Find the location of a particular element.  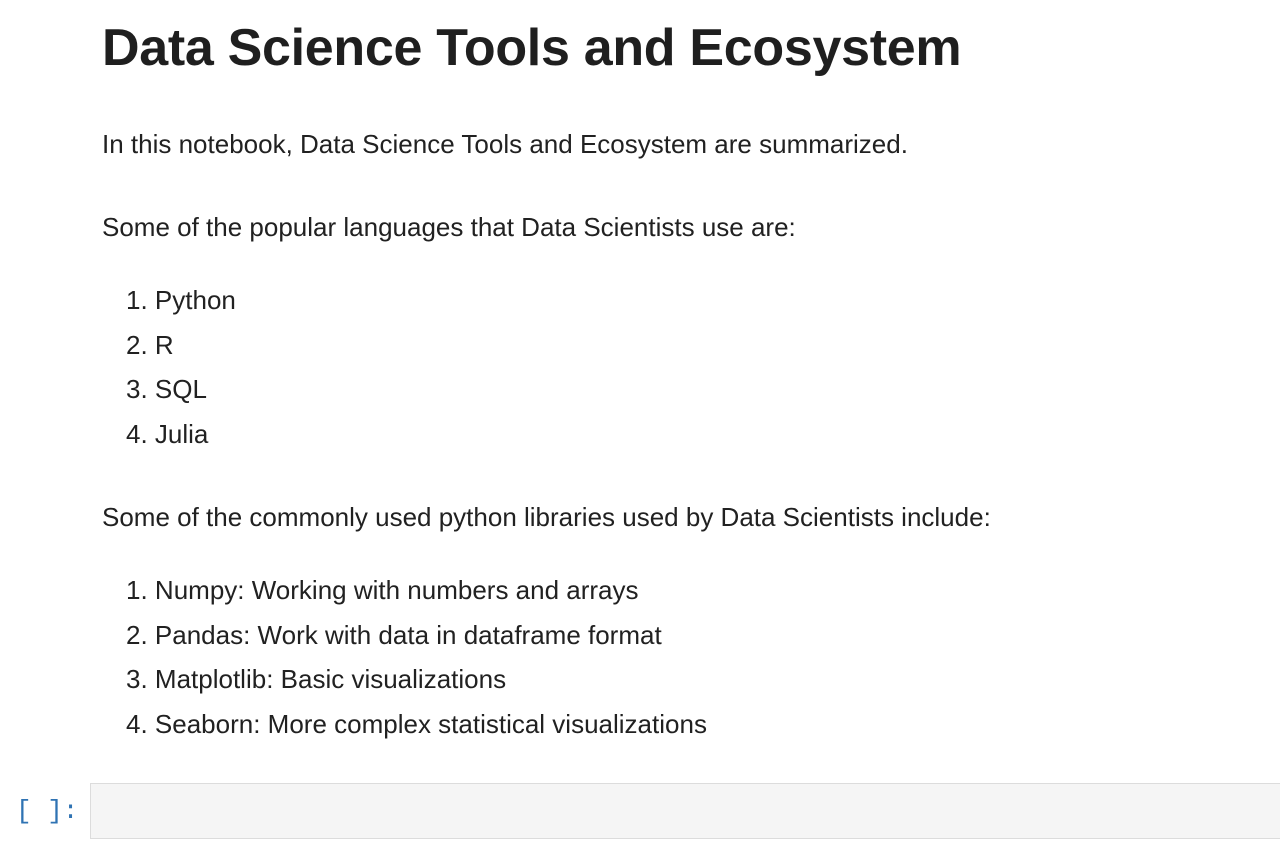

list-item: 1. Python is located at coordinates (181, 300).